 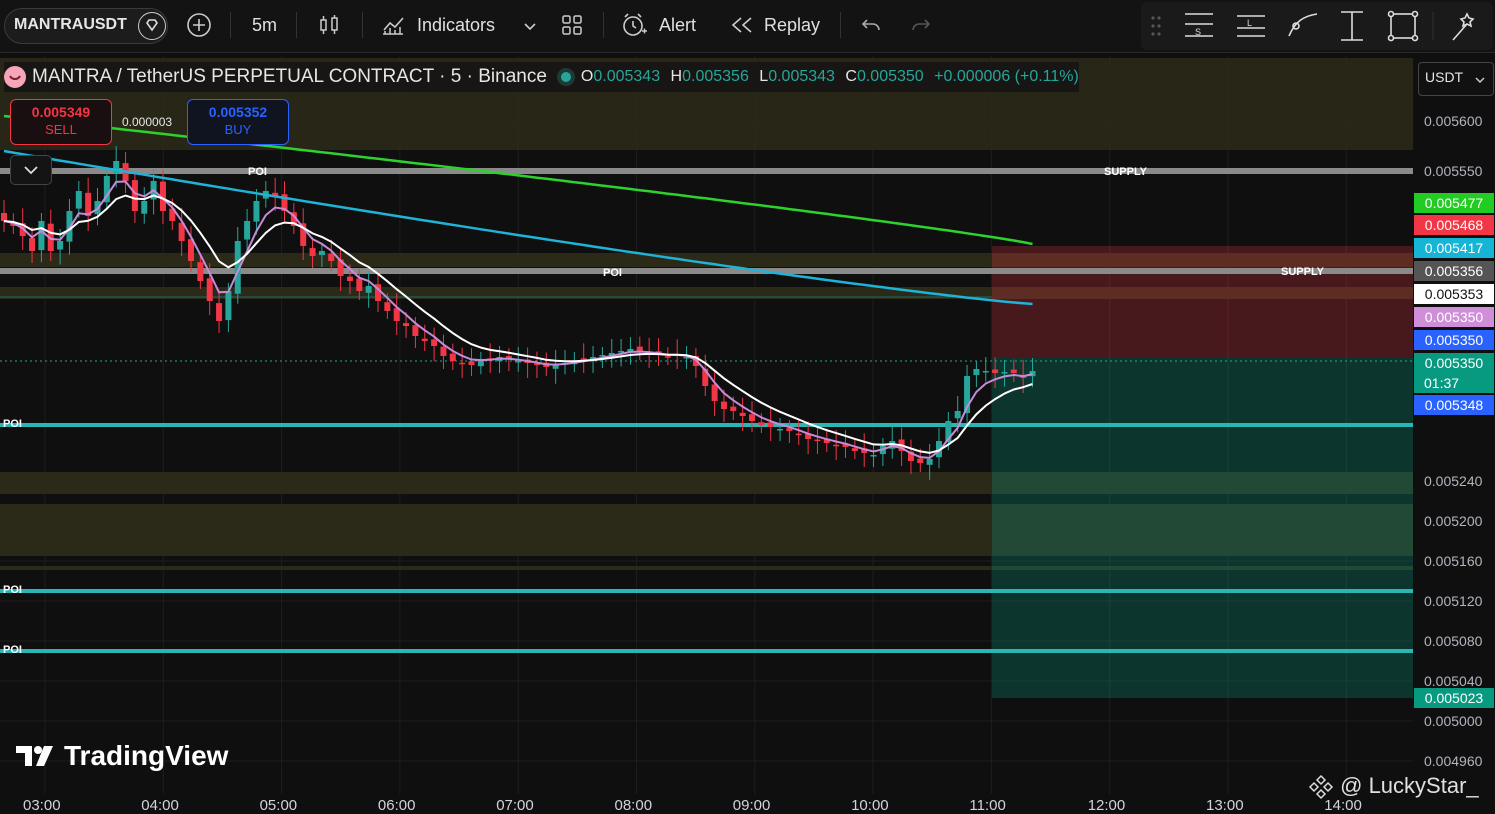 I want to click on binance-logo-icon, so click(x=1321, y=787).